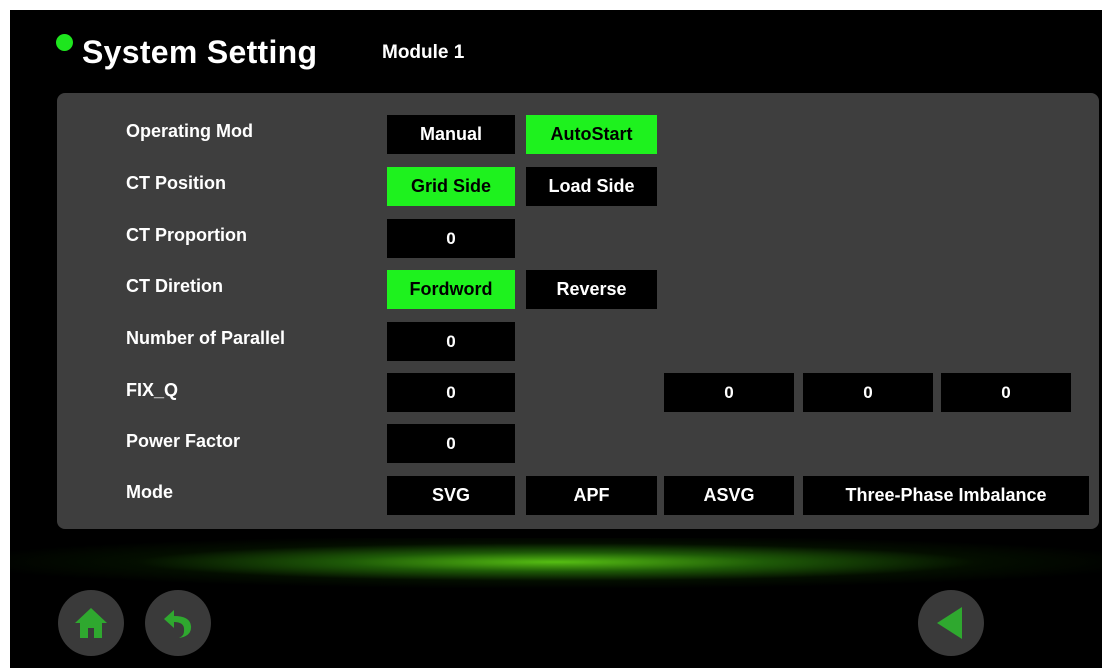 This screenshot has height=668, width=1102. I want to click on fix-q-input-1: 0, so click(451, 392).